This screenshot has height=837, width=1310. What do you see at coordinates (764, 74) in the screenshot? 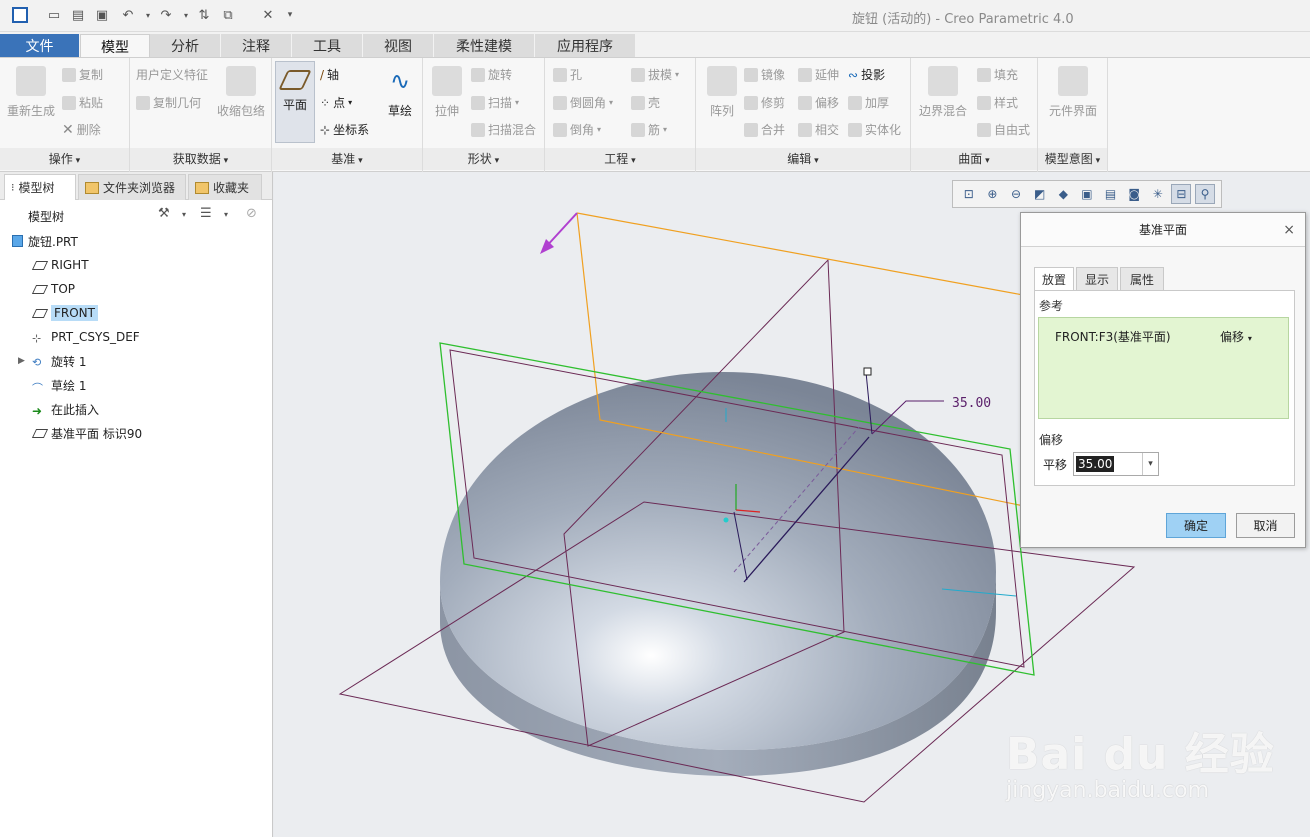
I see `mirror-button: 镜像` at bounding box center [764, 74].